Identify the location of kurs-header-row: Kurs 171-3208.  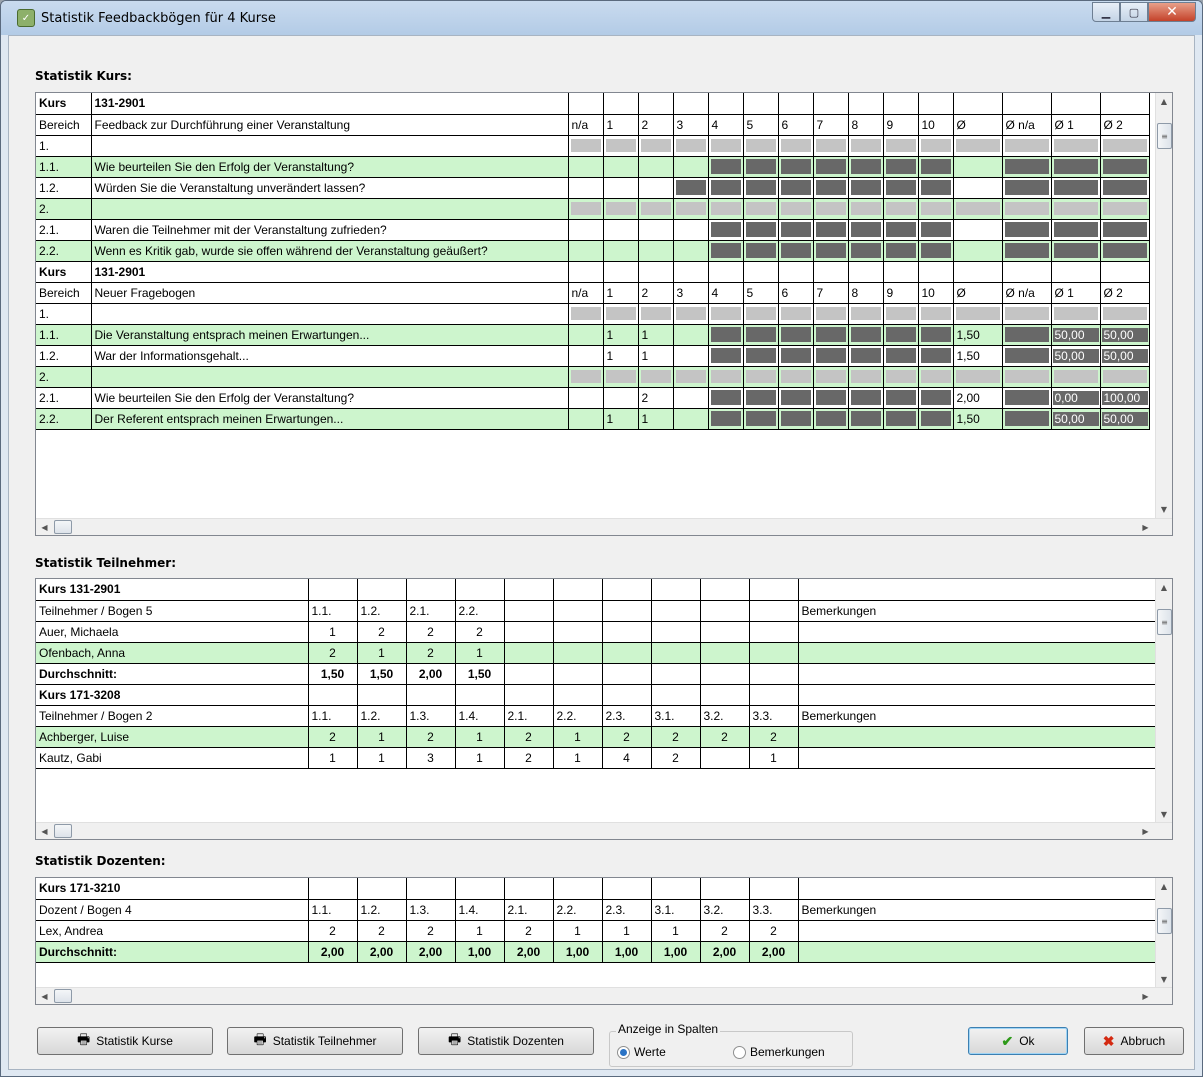
(597, 695).